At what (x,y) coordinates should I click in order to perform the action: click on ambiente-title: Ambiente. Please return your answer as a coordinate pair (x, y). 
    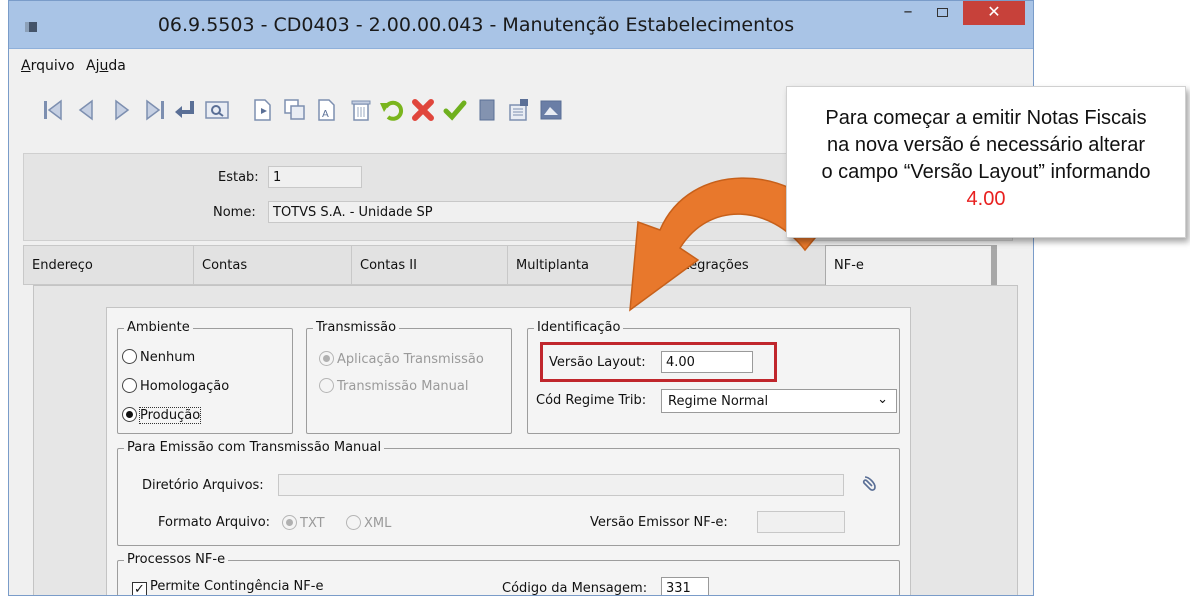
    Looking at the image, I should click on (158, 327).